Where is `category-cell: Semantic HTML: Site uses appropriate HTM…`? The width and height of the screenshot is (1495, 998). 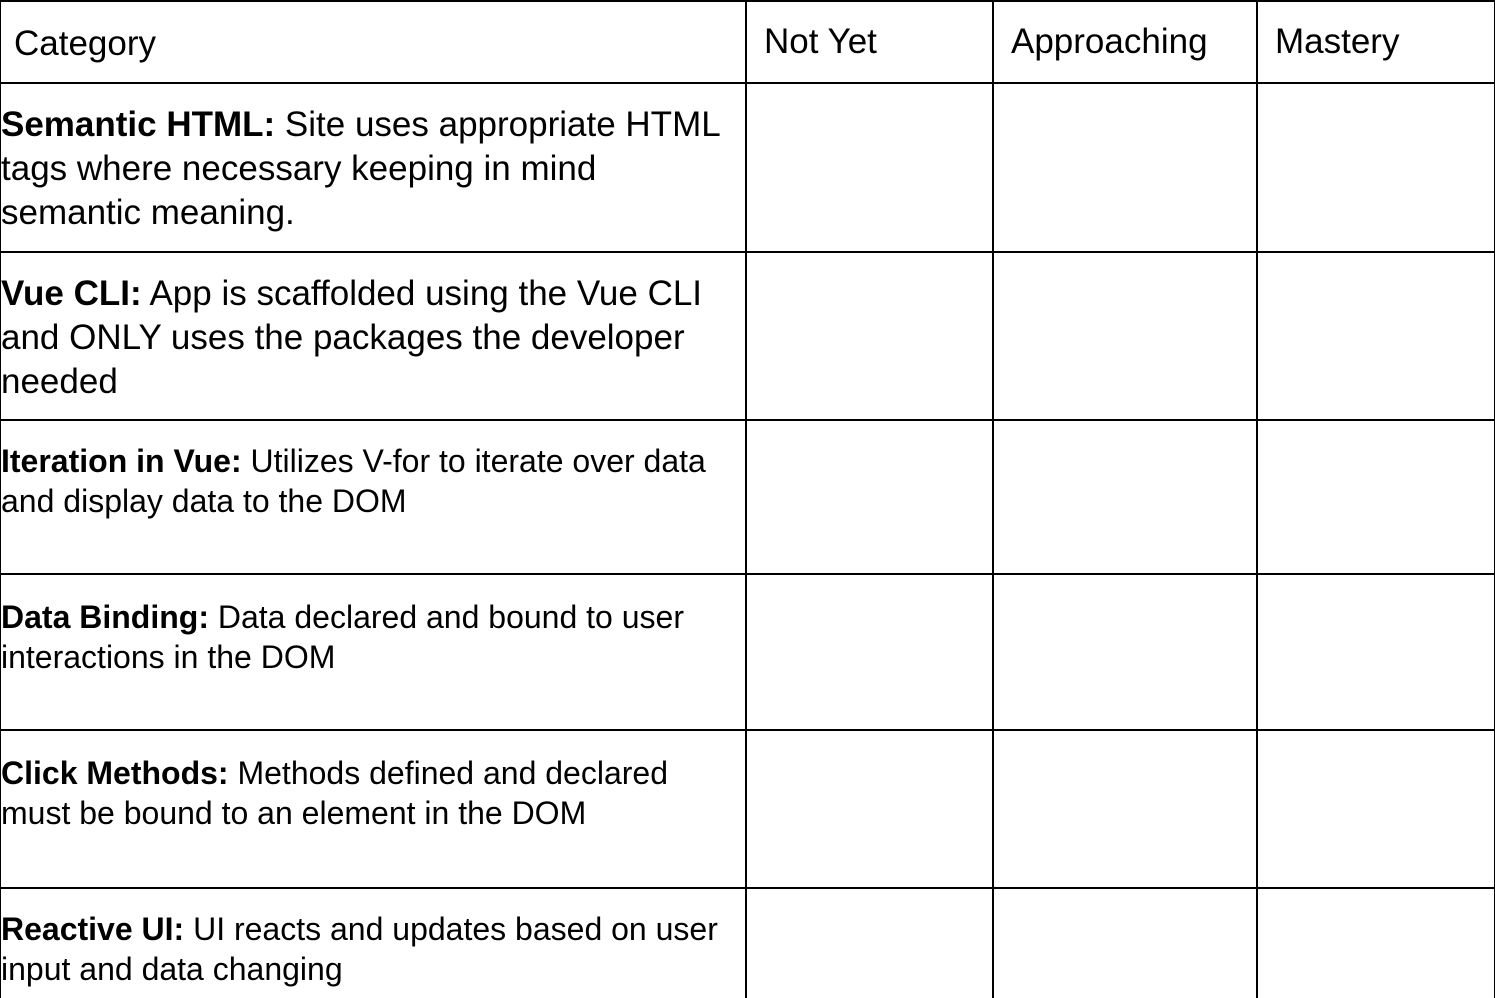
category-cell: Semantic HTML: Site uses appropriate HTM… is located at coordinates (373, 167).